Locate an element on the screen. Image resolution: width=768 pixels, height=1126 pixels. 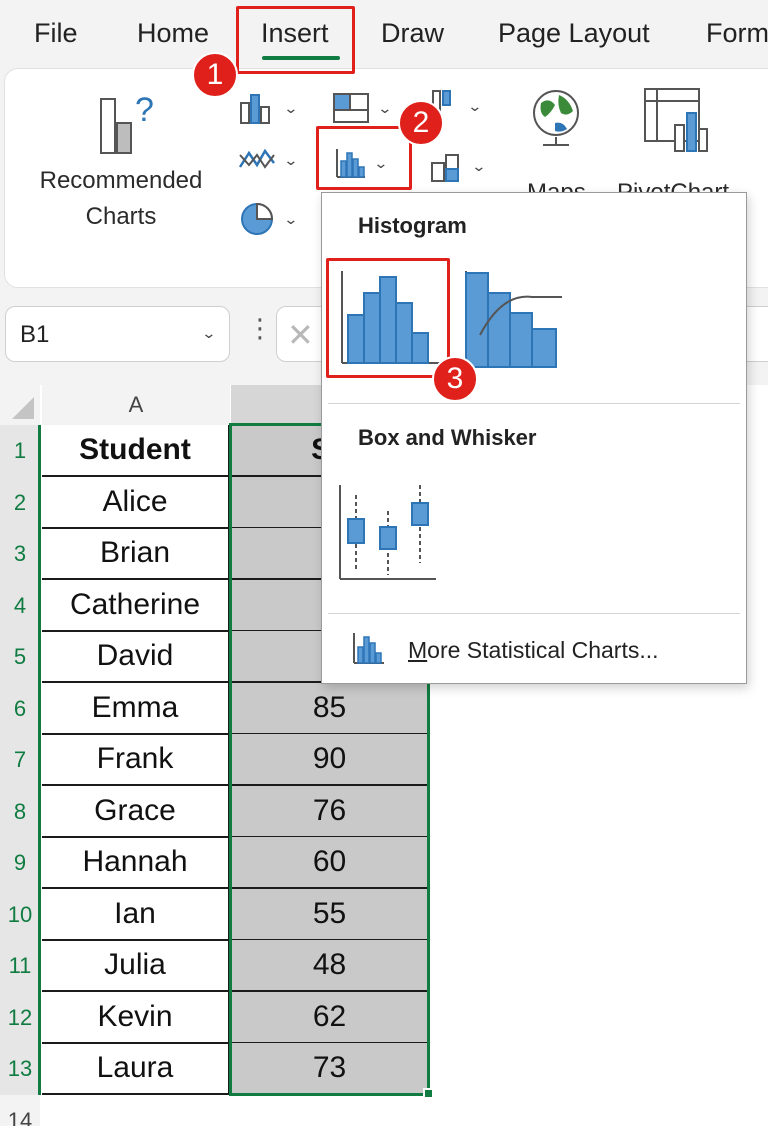
pie-chart-icon is located at coordinates (257, 218).